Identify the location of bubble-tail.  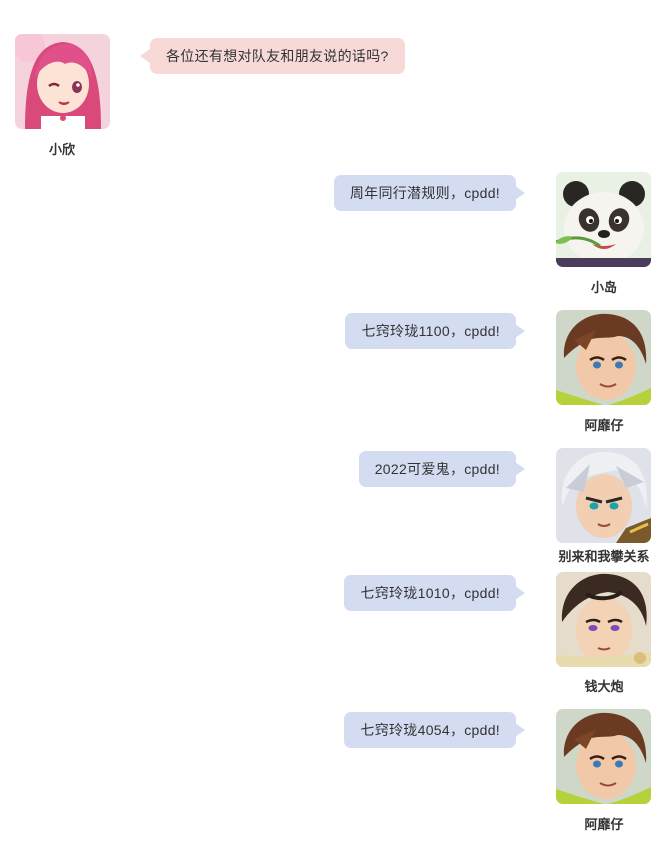
(520, 730).